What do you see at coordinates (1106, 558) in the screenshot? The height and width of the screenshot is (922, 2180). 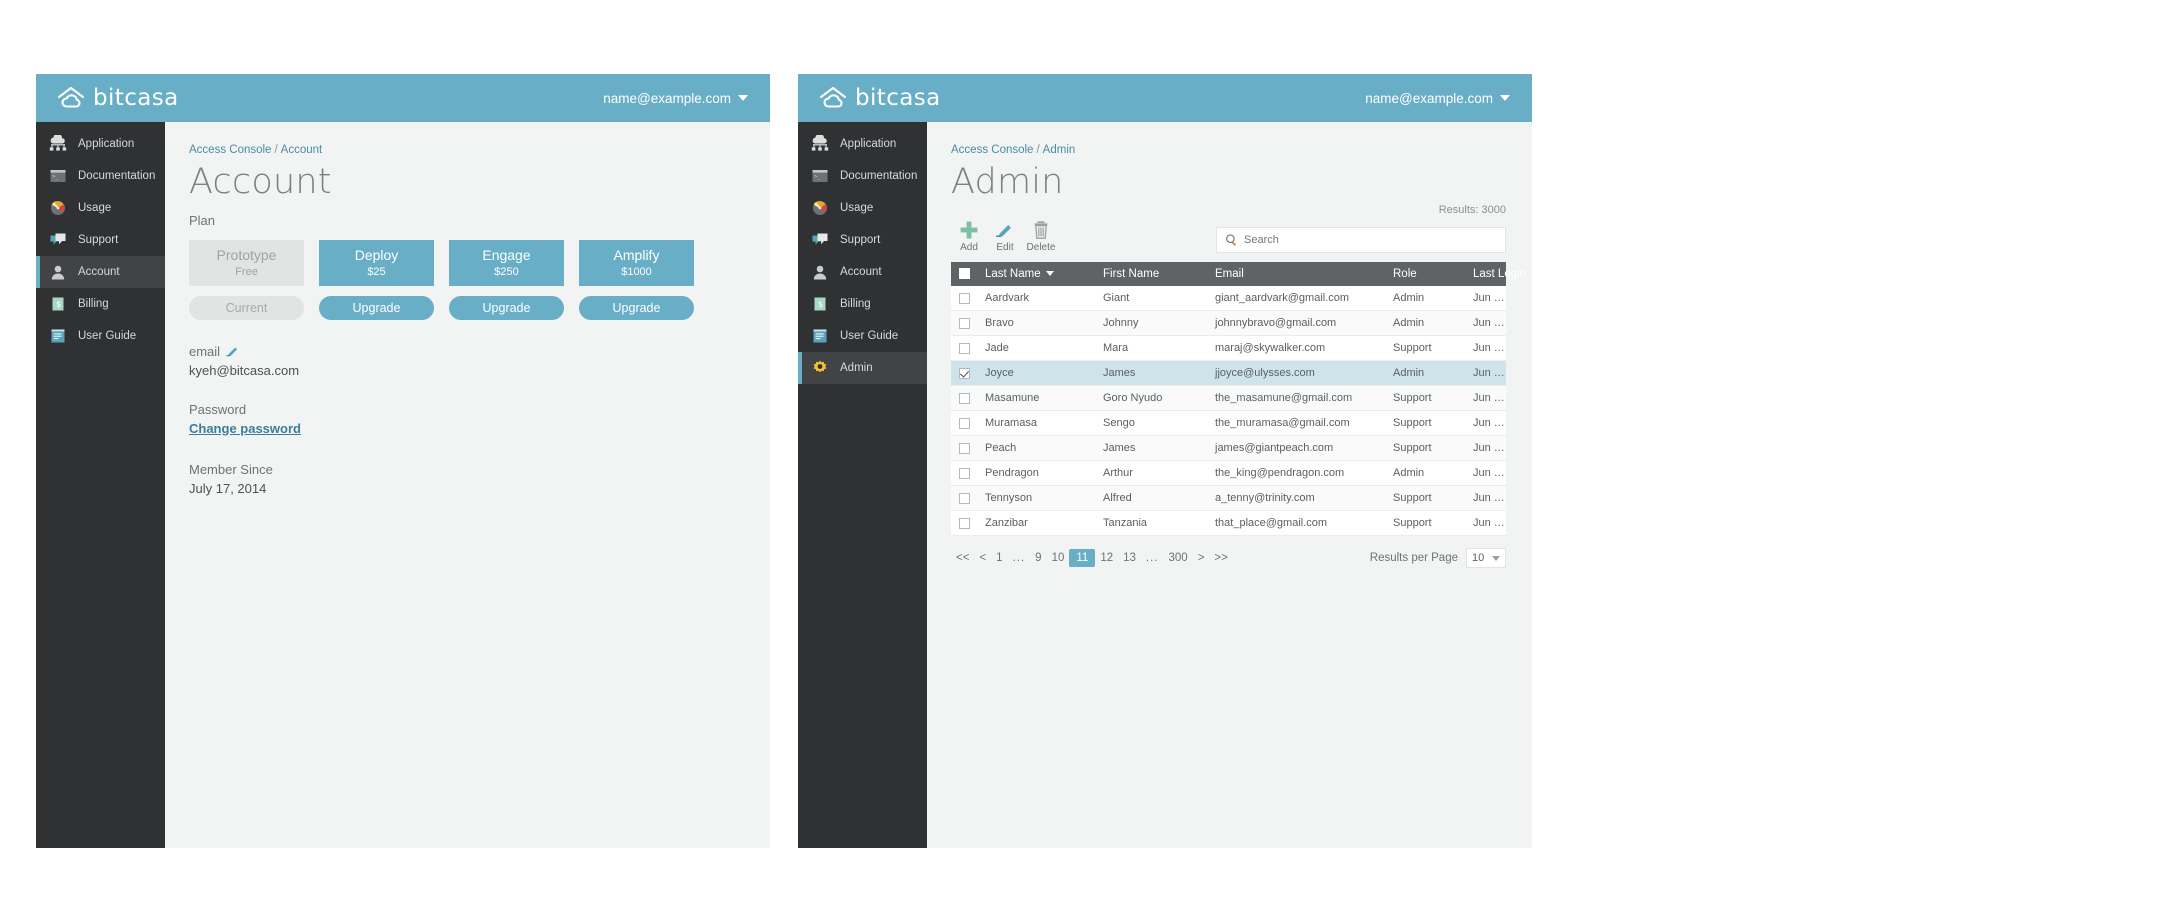 I see `pagination-page-12: 12` at bounding box center [1106, 558].